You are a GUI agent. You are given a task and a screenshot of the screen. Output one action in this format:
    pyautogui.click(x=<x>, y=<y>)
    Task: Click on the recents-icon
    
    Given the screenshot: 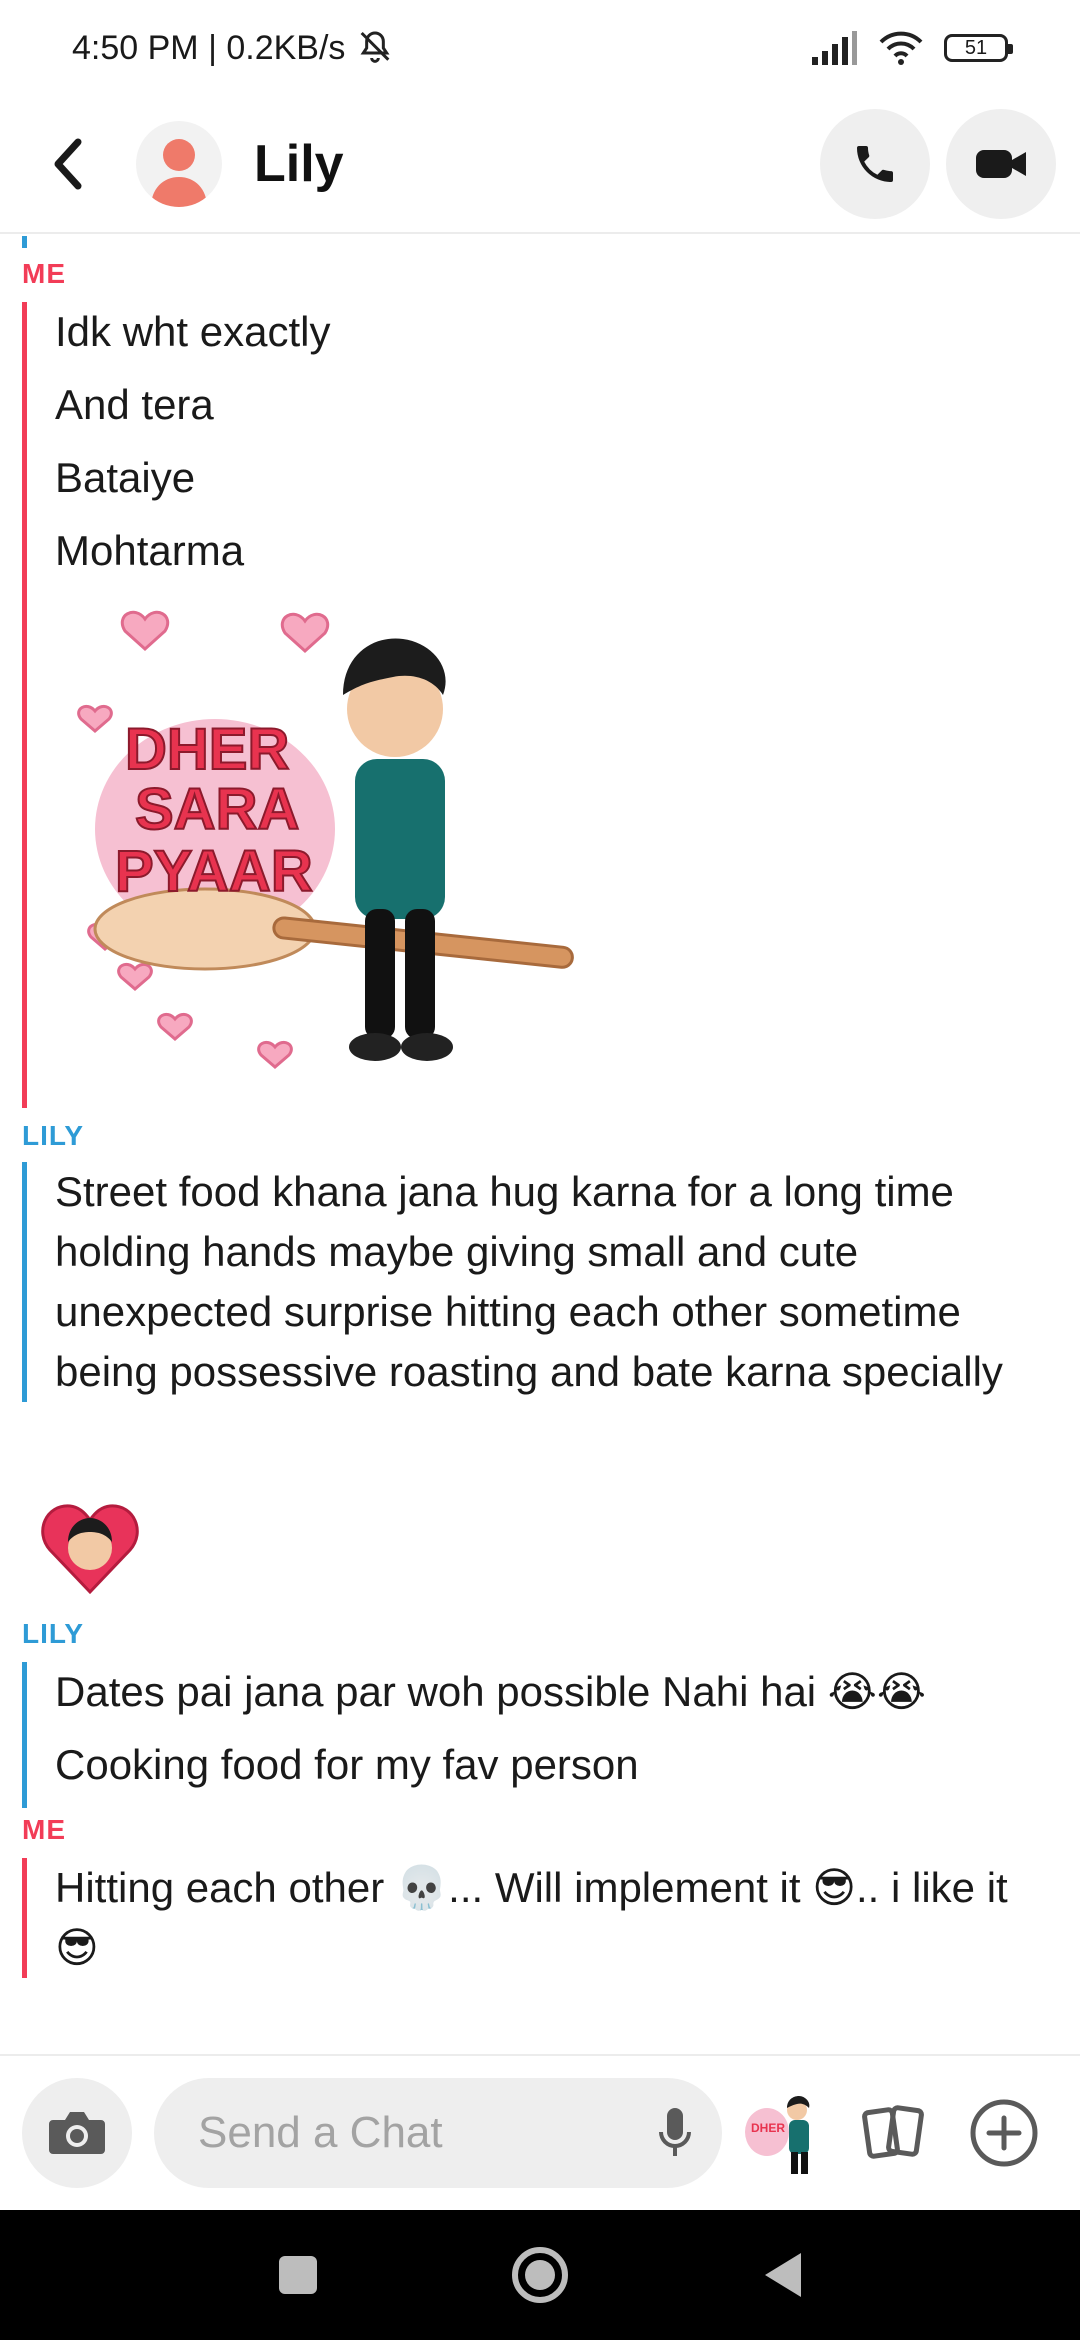 What is the action you would take?
    pyautogui.click(x=298, y=2275)
    